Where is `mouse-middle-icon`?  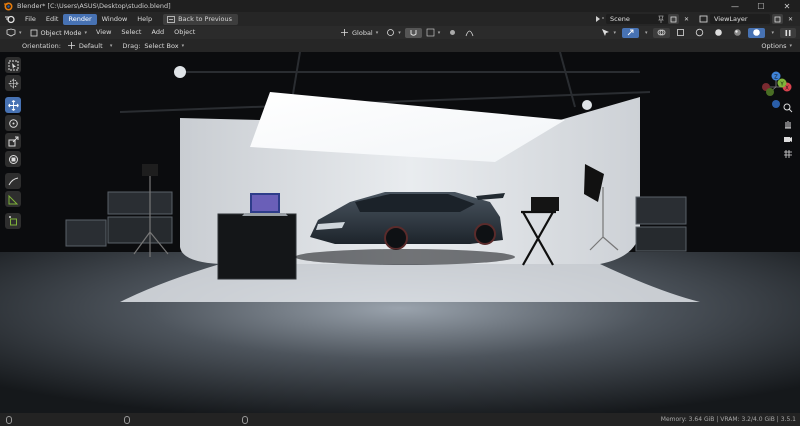
mouse-middle-icon is located at coordinates (127, 419).